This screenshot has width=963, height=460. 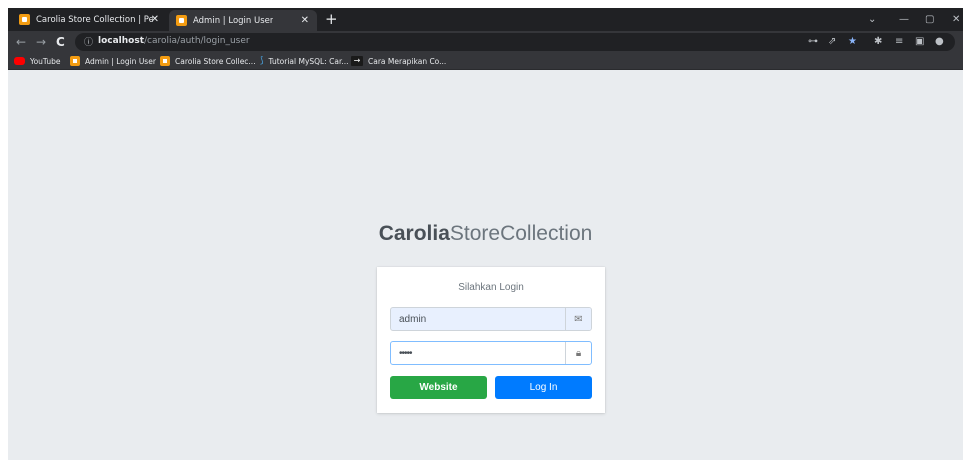 What do you see at coordinates (929, 19) in the screenshot?
I see `maximize-icon: ▢` at bounding box center [929, 19].